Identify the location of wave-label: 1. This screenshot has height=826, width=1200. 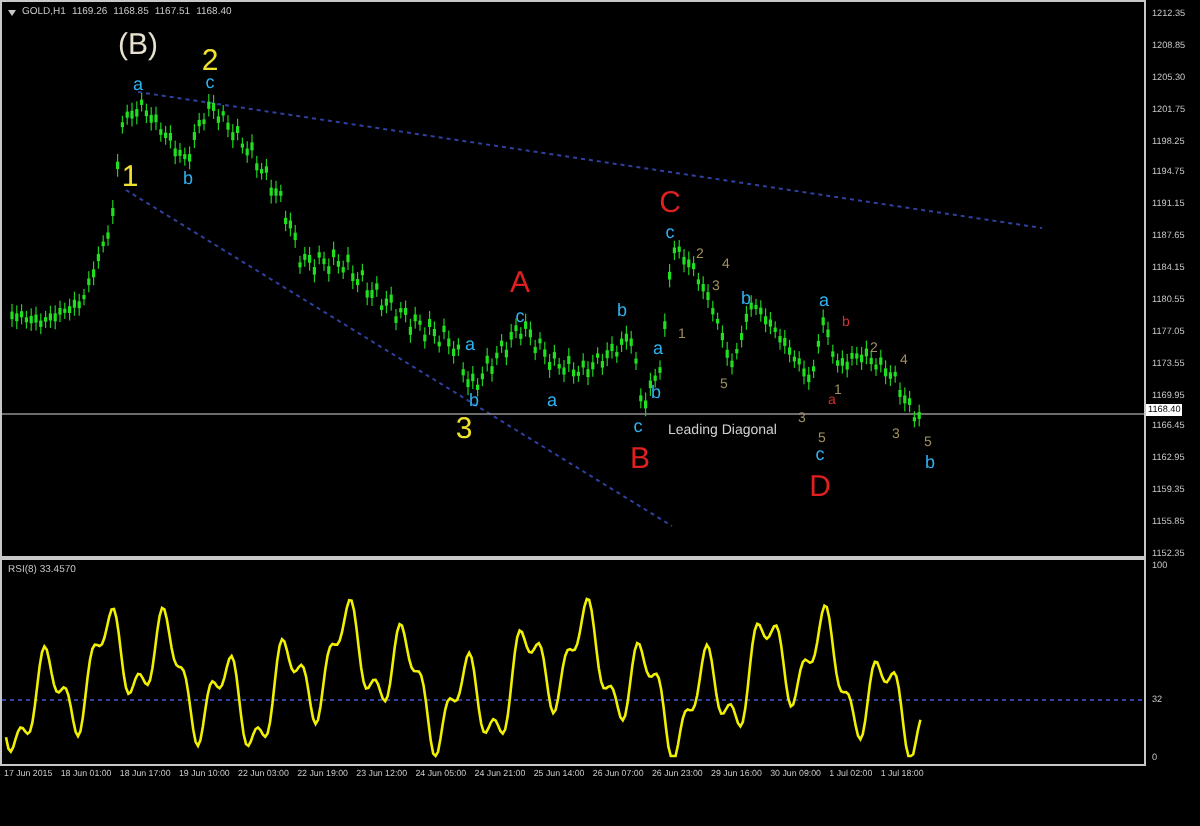
(130, 177).